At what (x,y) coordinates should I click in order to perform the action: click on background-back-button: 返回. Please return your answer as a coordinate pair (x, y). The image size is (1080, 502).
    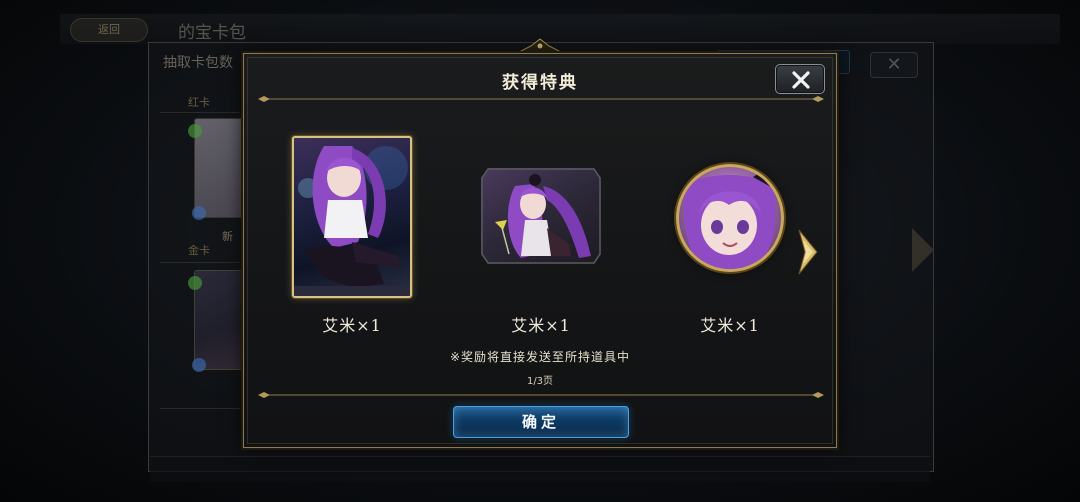
    Looking at the image, I should click on (109, 30).